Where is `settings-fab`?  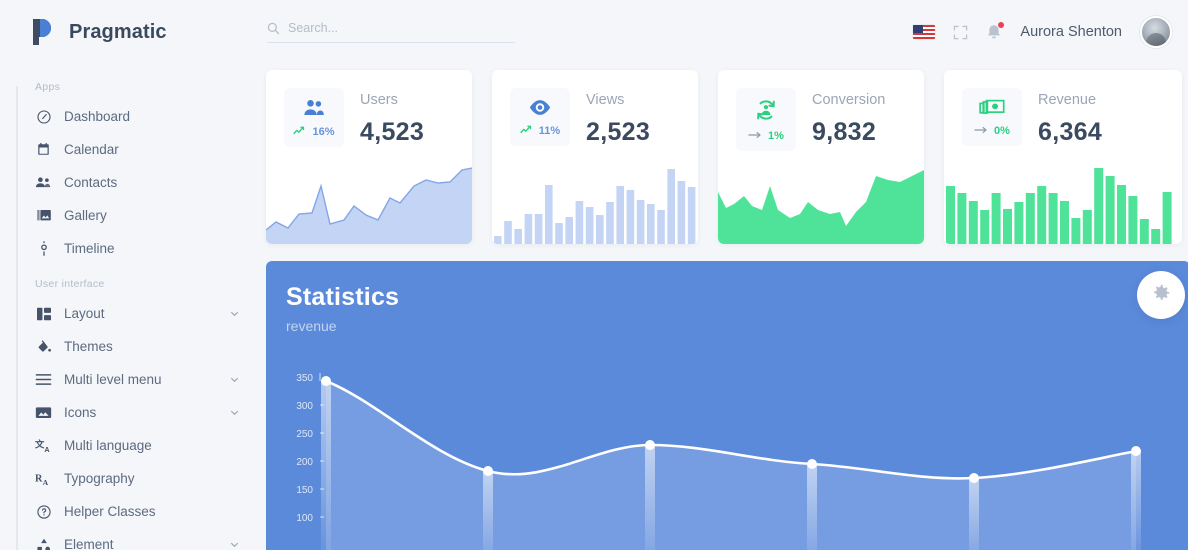
settings-fab is located at coordinates (1161, 295).